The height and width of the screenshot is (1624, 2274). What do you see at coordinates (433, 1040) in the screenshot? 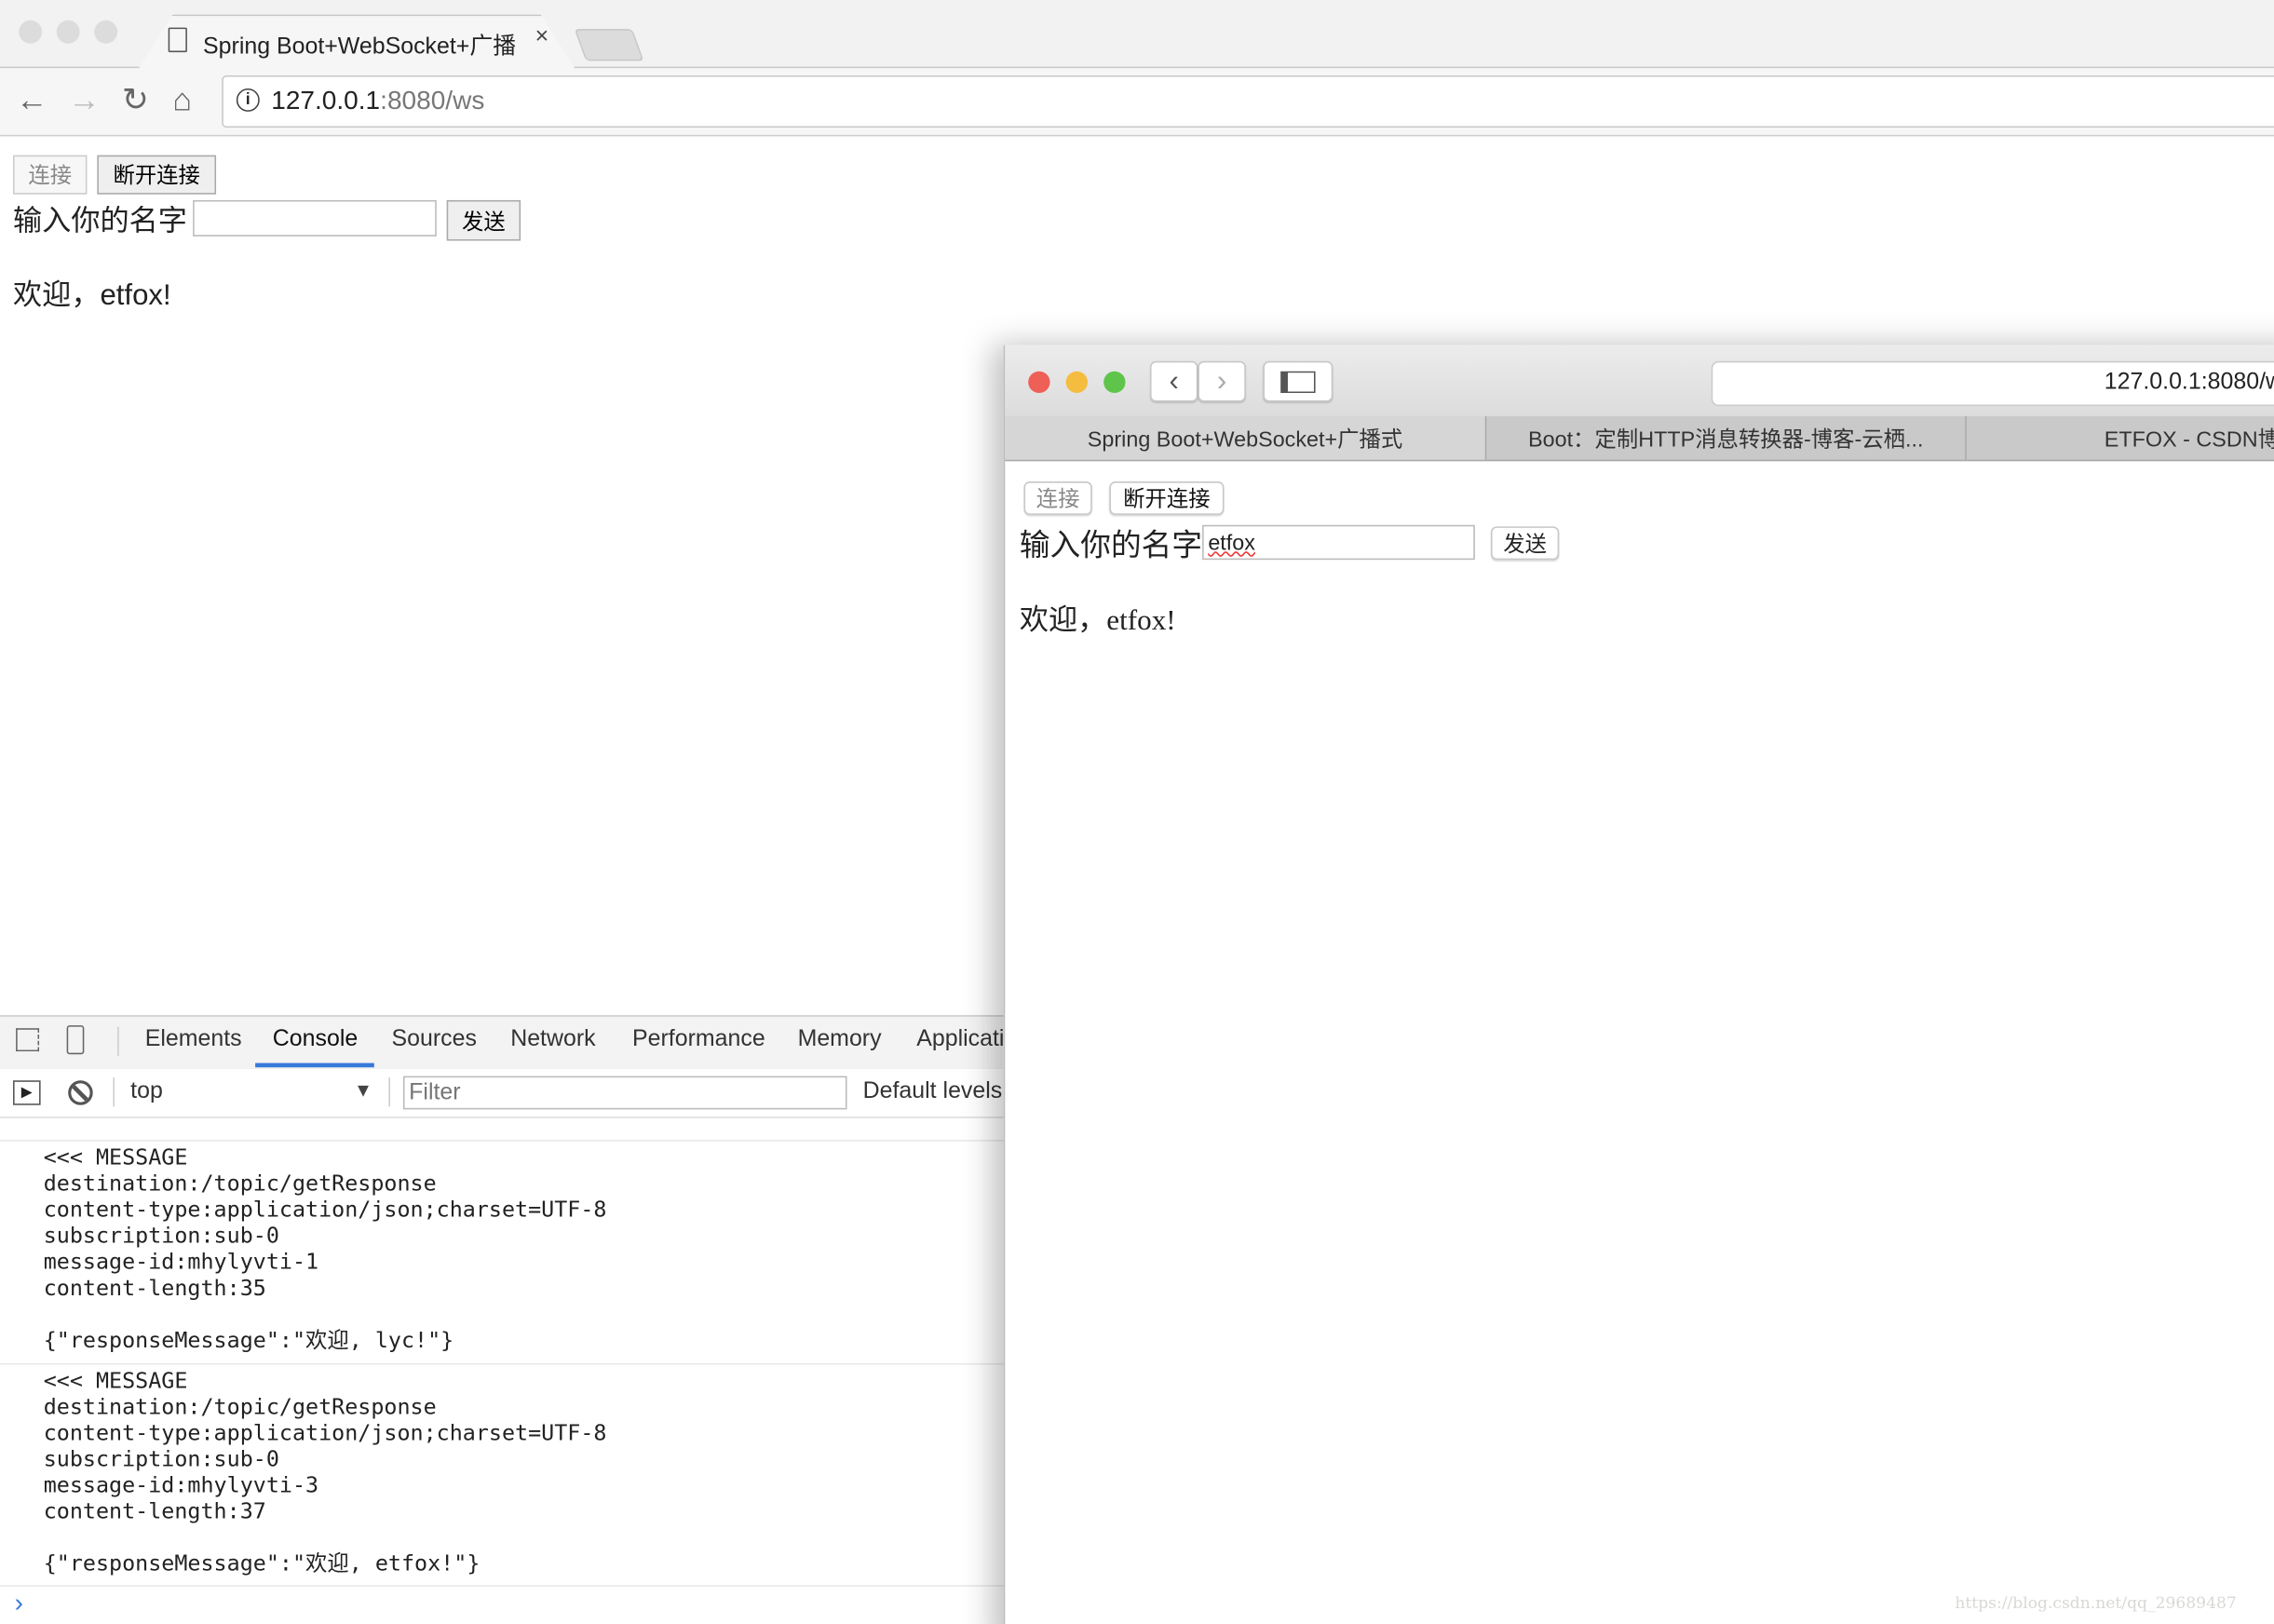
I see `tab-sources: Sources` at bounding box center [433, 1040].